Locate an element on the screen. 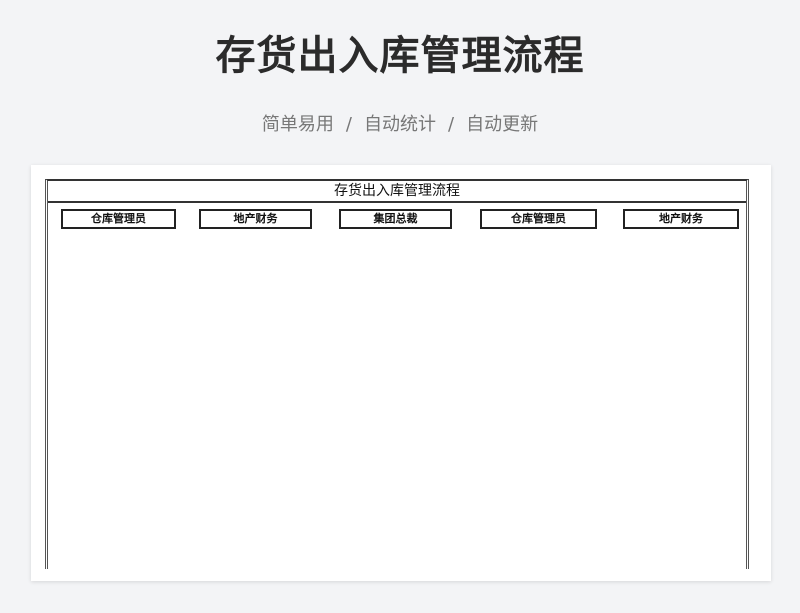  page-title: 存货出入库管理流程 is located at coordinates (400, 56).